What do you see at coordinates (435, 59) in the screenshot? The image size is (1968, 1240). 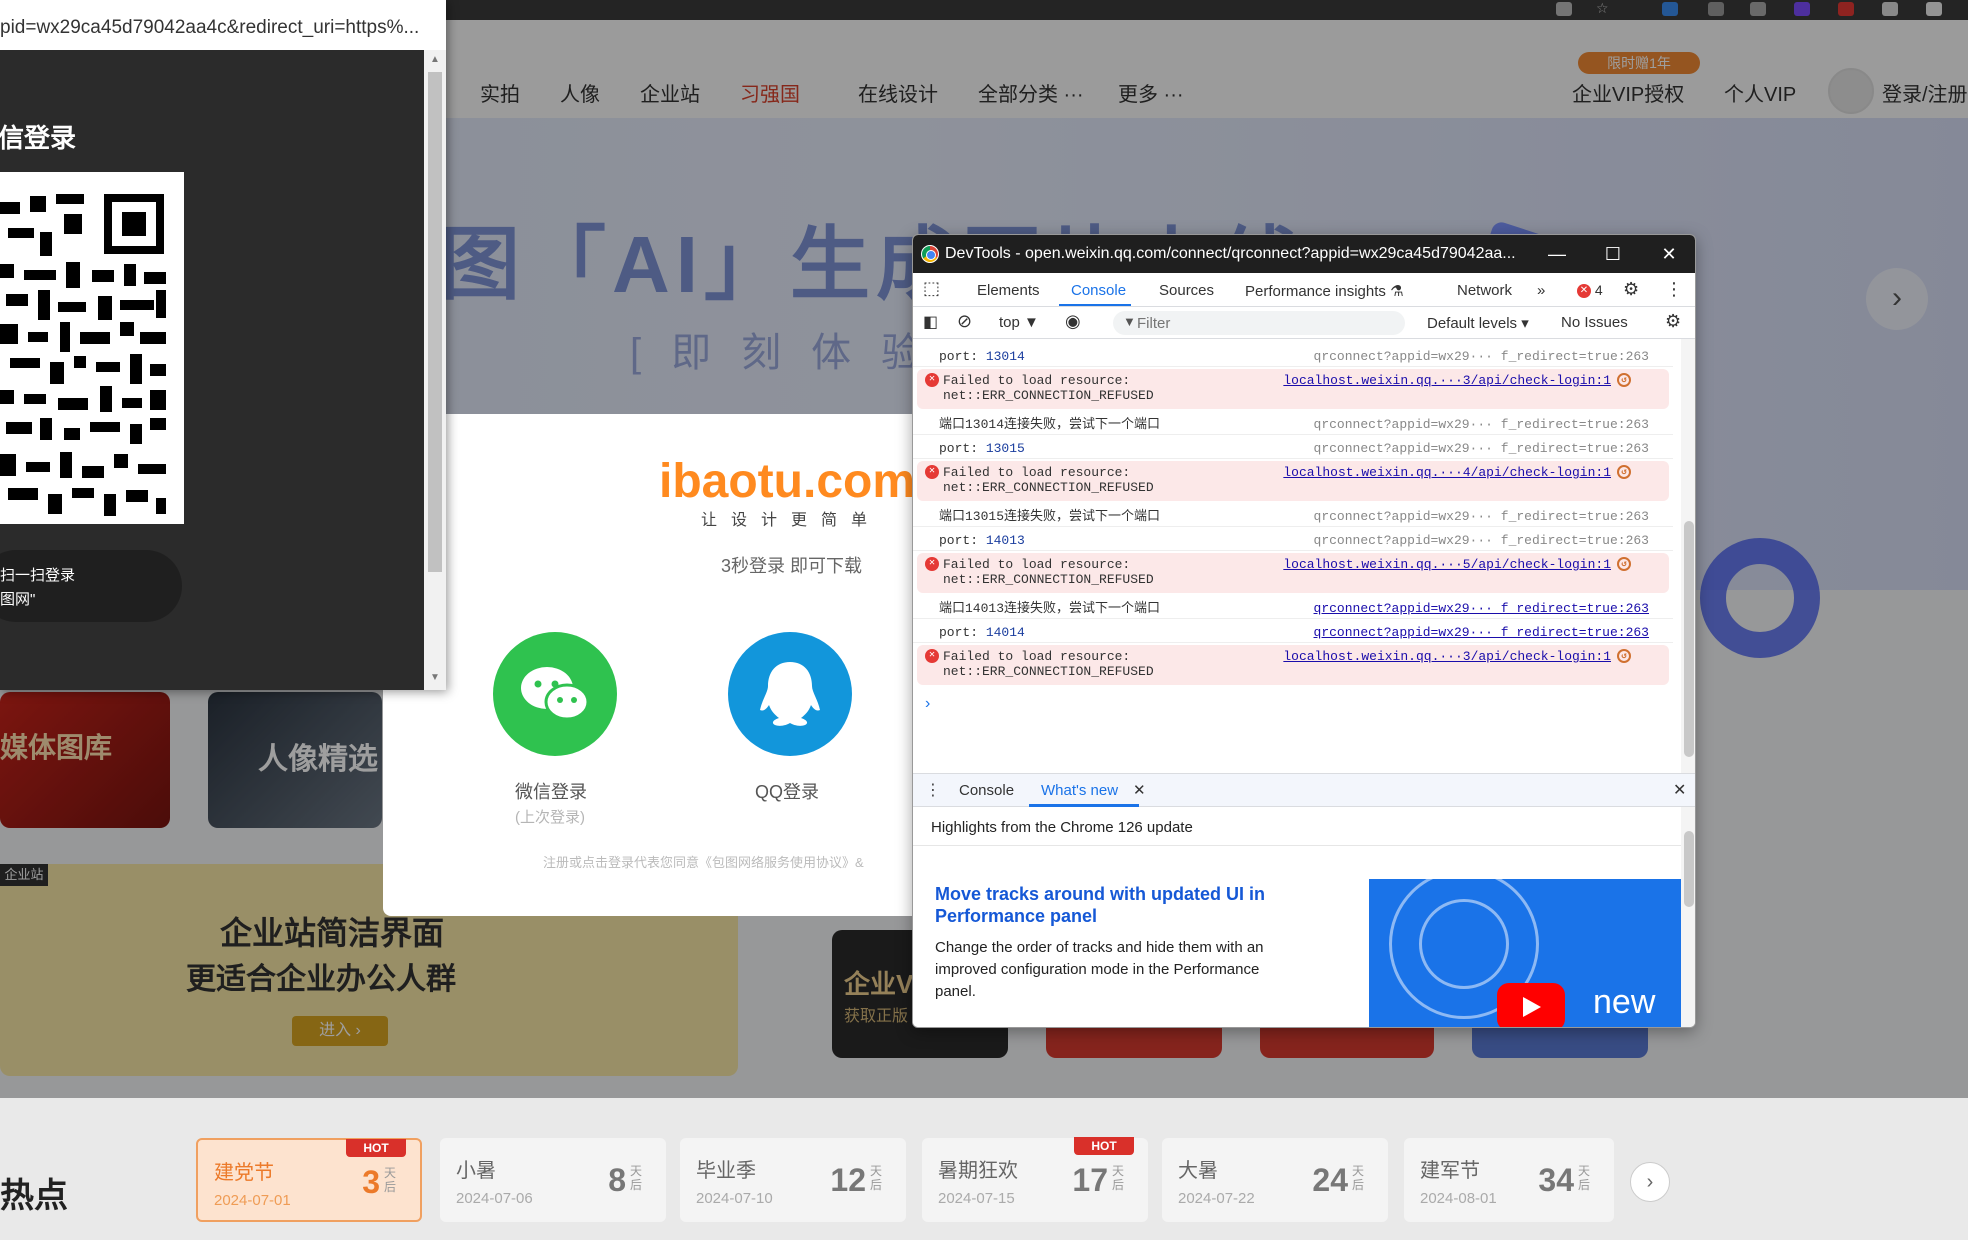 I see `scroll-up-arrow-icon: ▲` at bounding box center [435, 59].